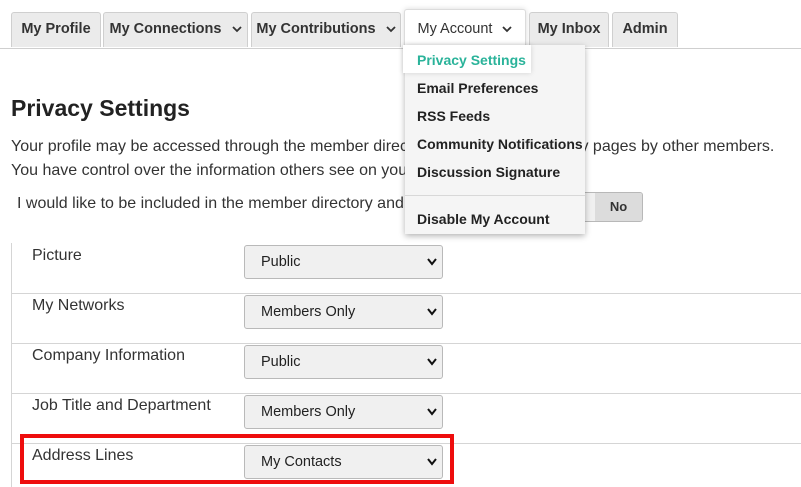 The image size is (801, 487). What do you see at coordinates (121, 405) in the screenshot?
I see `field-label-job-title-department: Job Title and Department` at bounding box center [121, 405].